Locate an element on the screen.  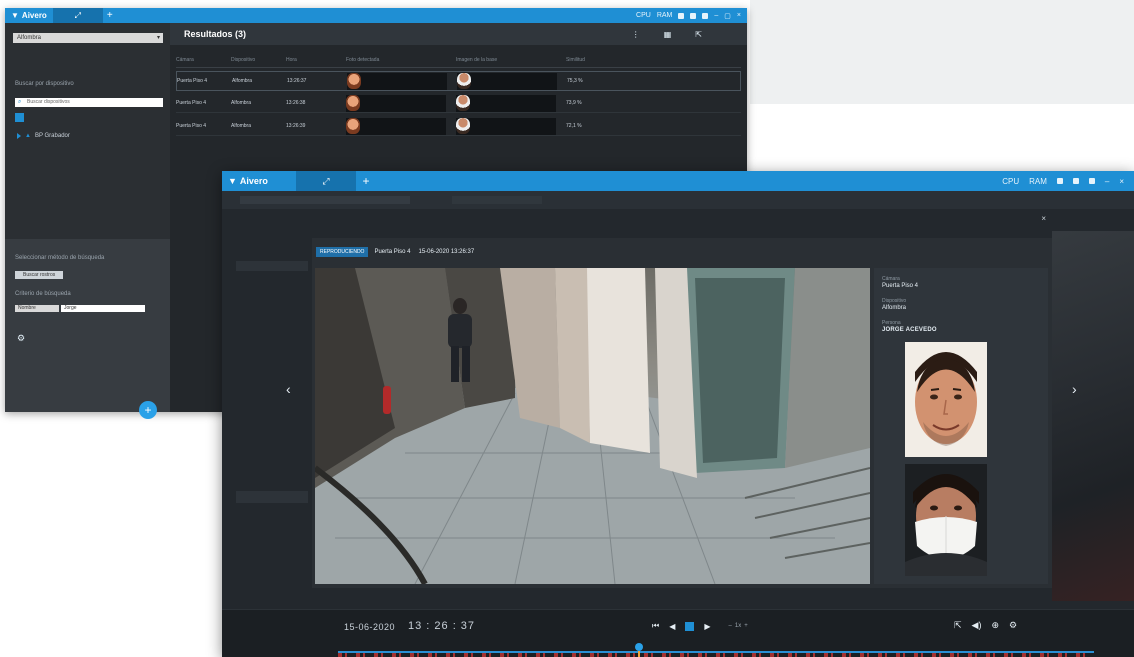
checkbox-label: Buscar rostros is located at coordinates (39, 275).